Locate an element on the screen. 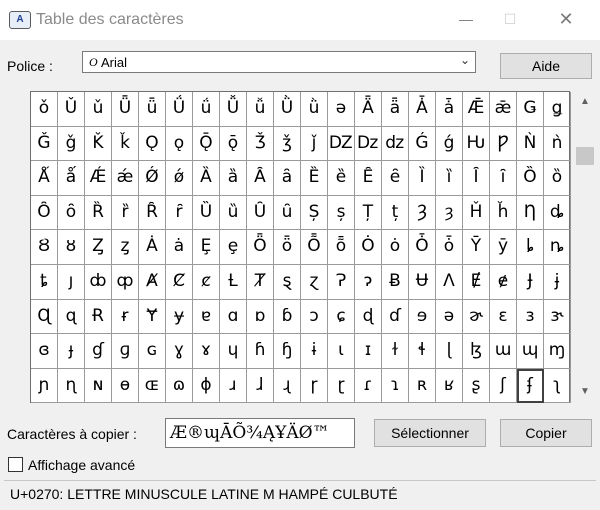  character-cell: ɍ is located at coordinates (125, 317).